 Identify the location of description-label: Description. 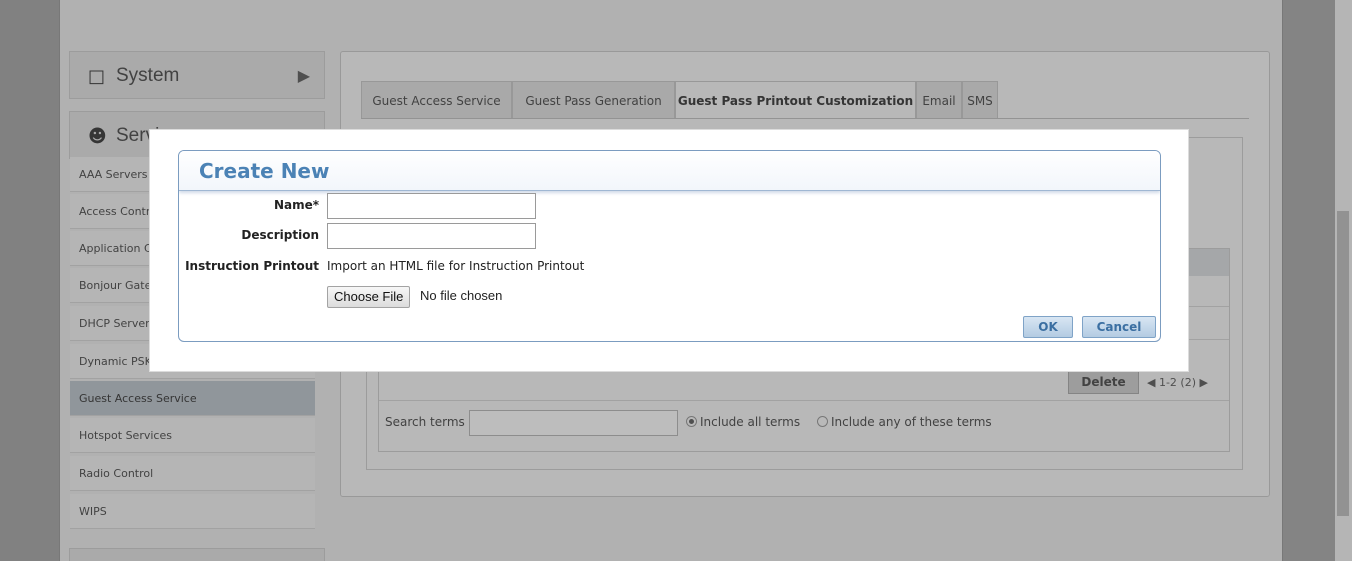
(280, 235).